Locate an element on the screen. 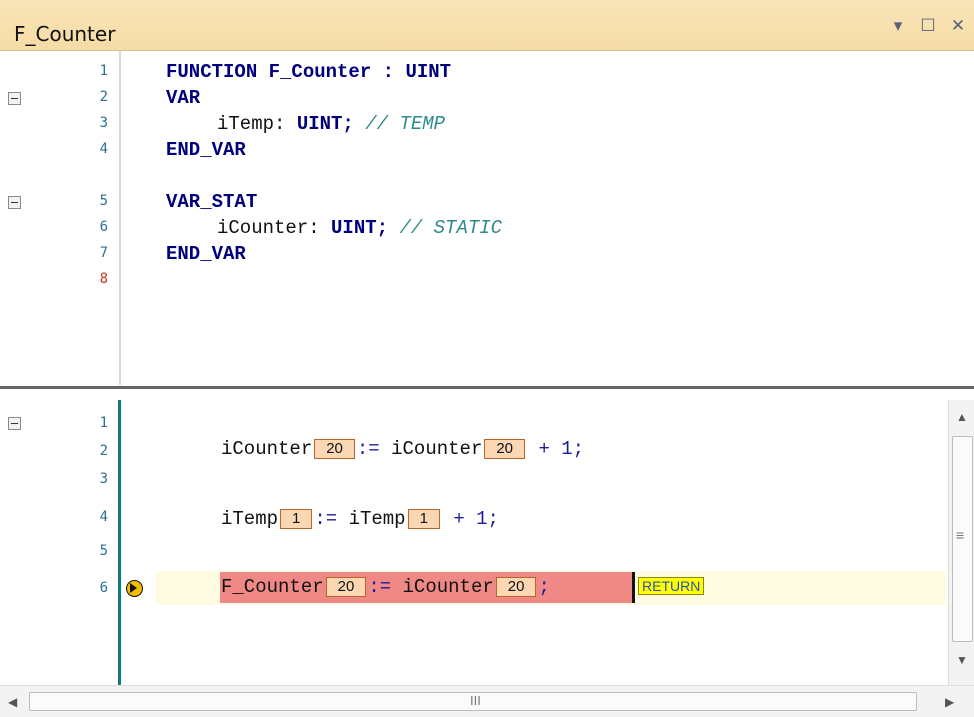  code-line: VAR_STAT is located at coordinates (211, 202).